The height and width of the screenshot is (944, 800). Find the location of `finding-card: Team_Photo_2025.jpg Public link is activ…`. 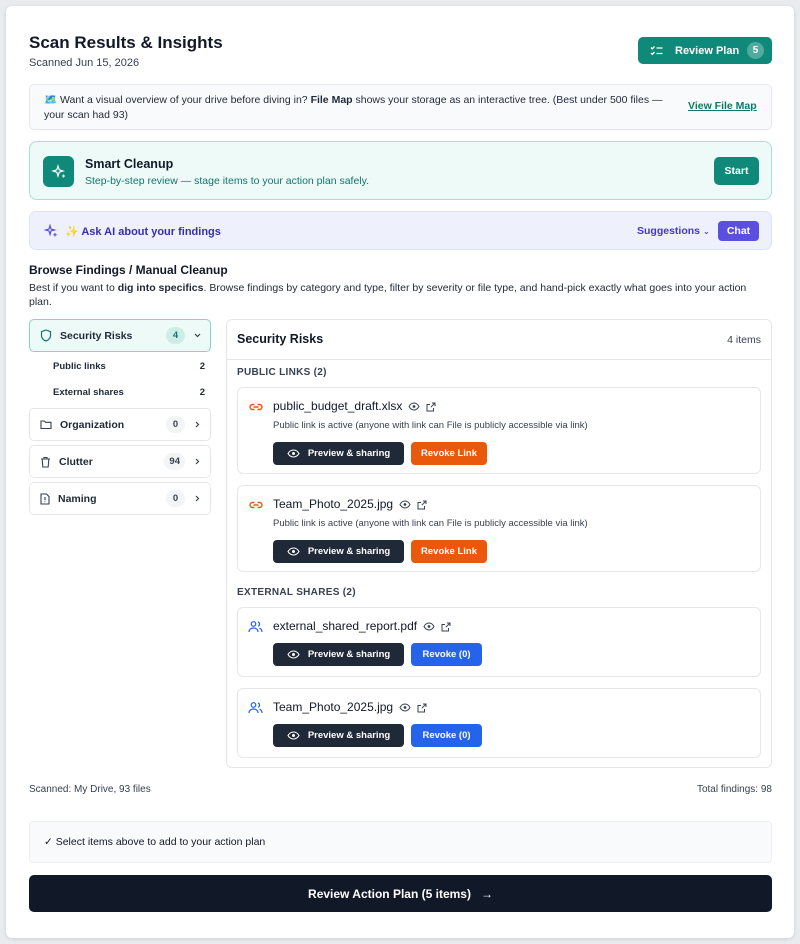

finding-card: Team_Photo_2025.jpg Public link is activ… is located at coordinates (499, 528).